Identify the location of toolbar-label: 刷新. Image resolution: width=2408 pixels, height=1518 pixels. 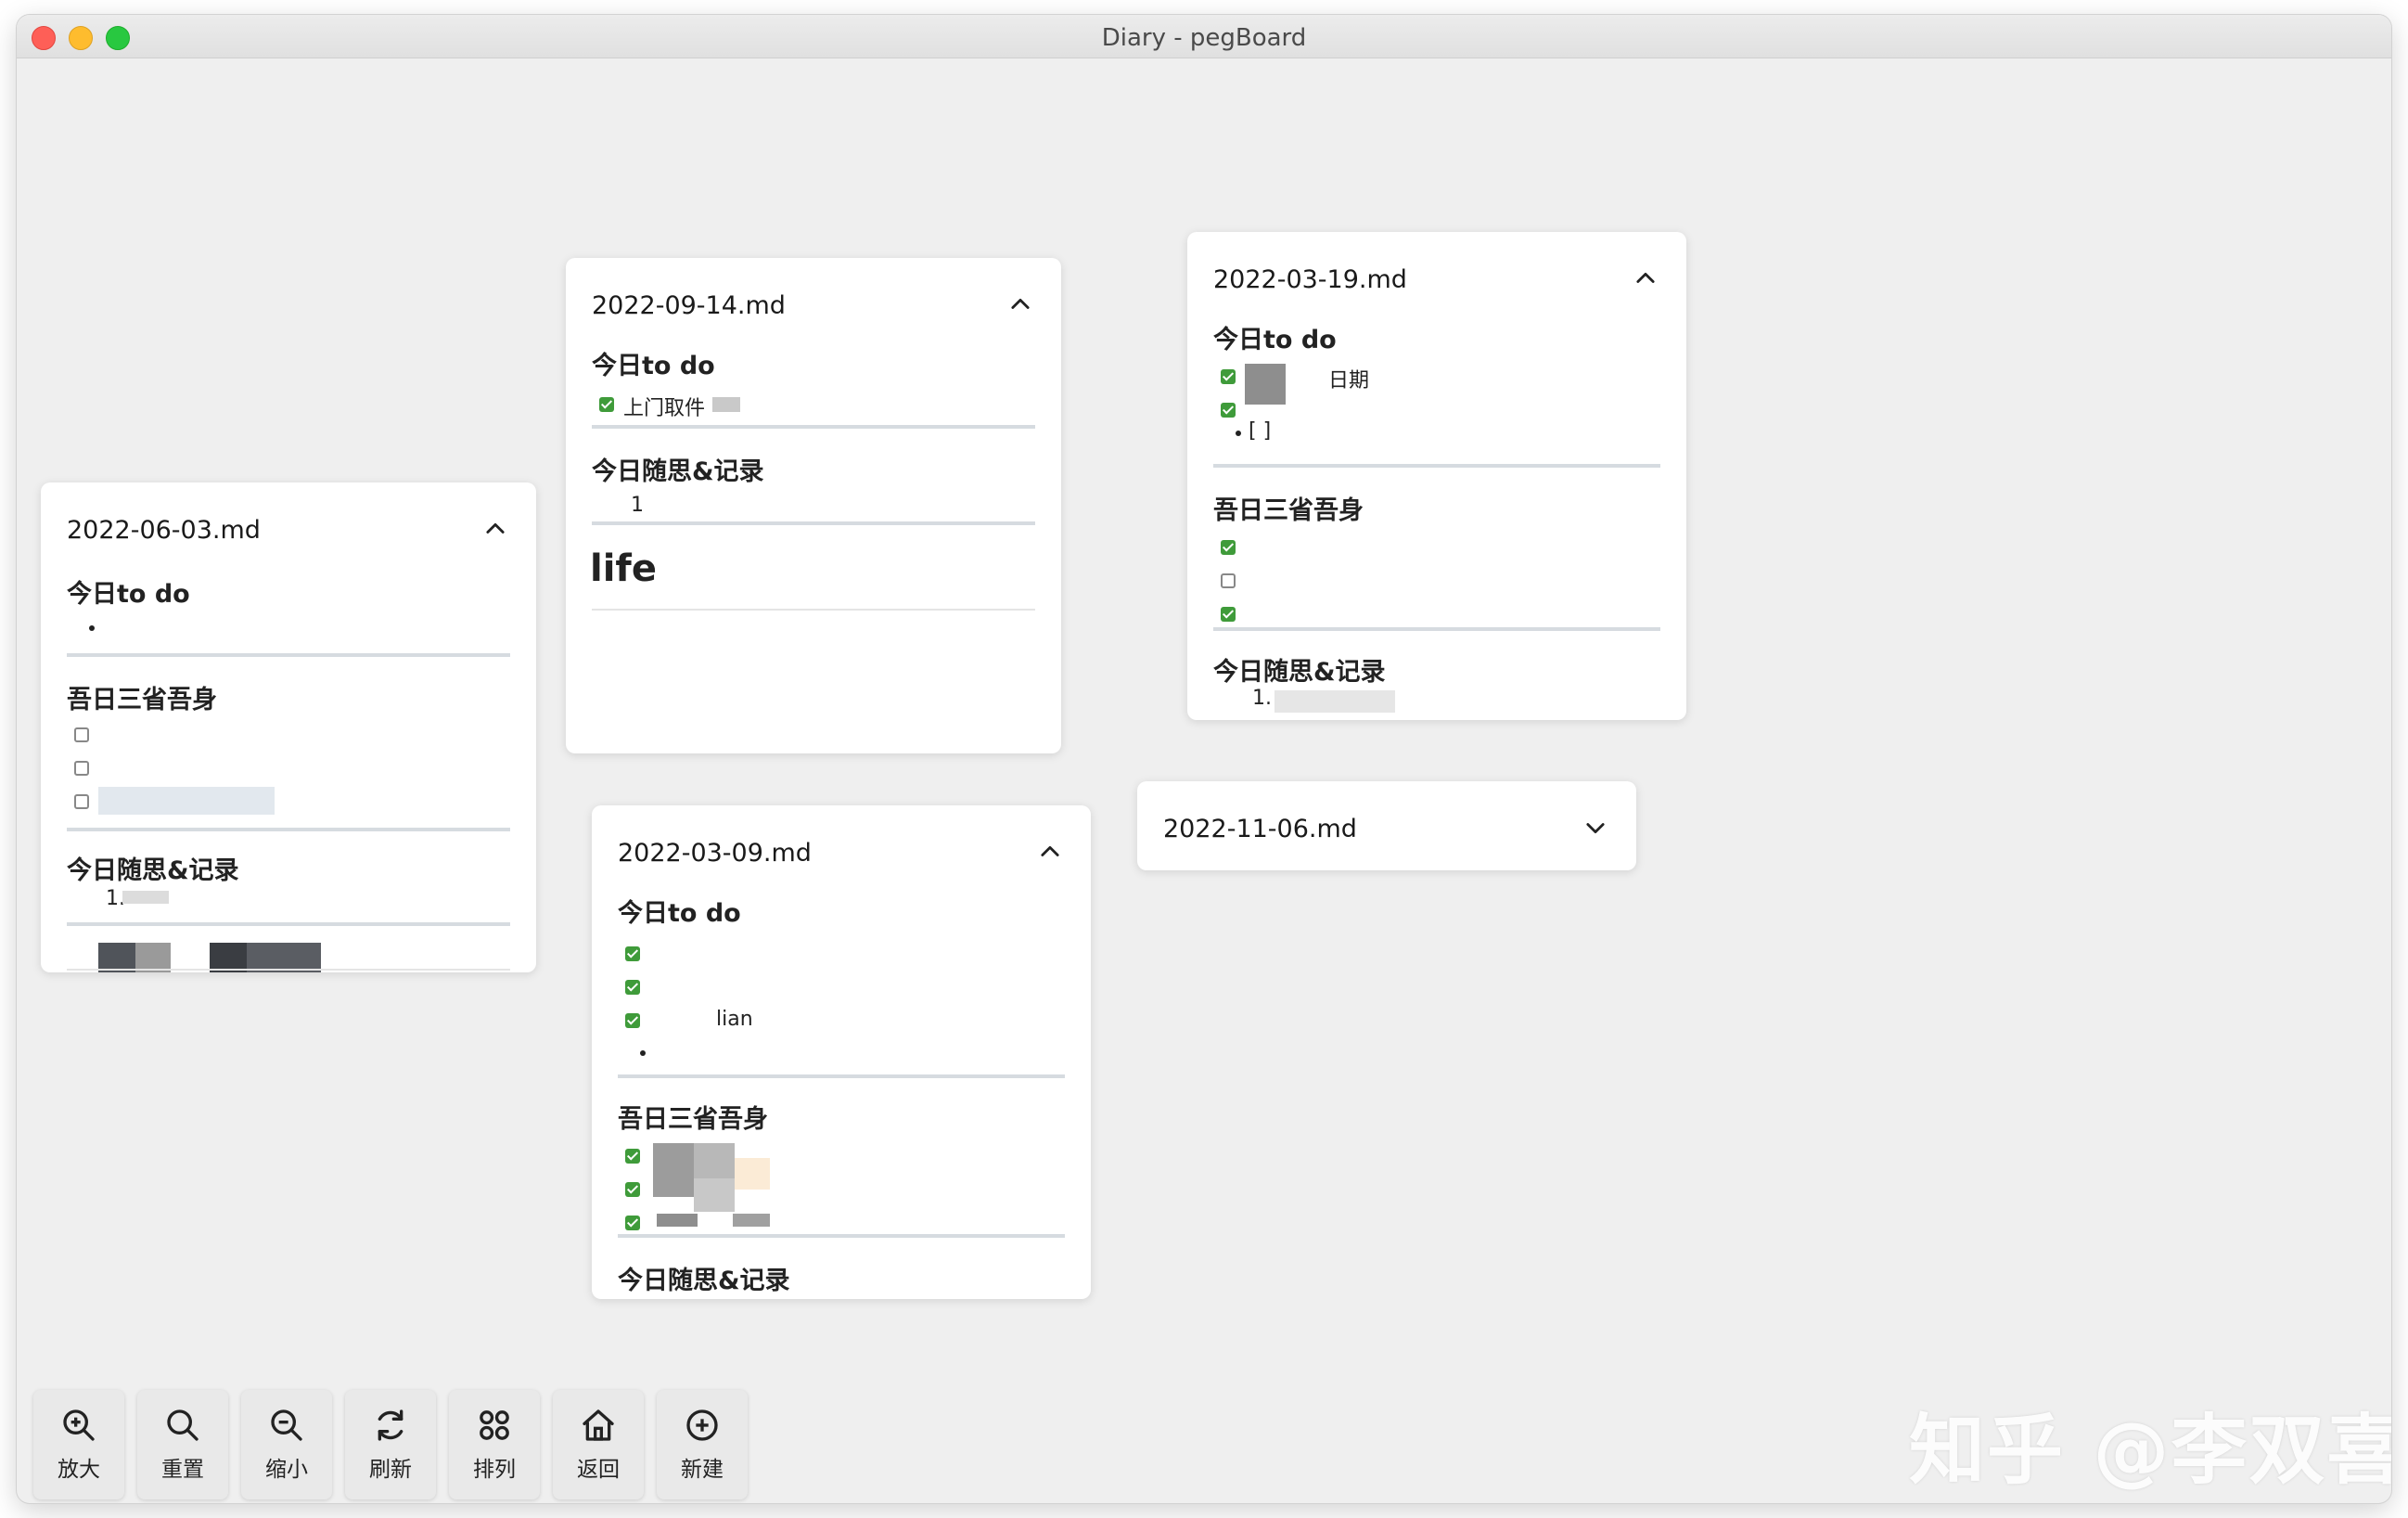
(390, 1470).